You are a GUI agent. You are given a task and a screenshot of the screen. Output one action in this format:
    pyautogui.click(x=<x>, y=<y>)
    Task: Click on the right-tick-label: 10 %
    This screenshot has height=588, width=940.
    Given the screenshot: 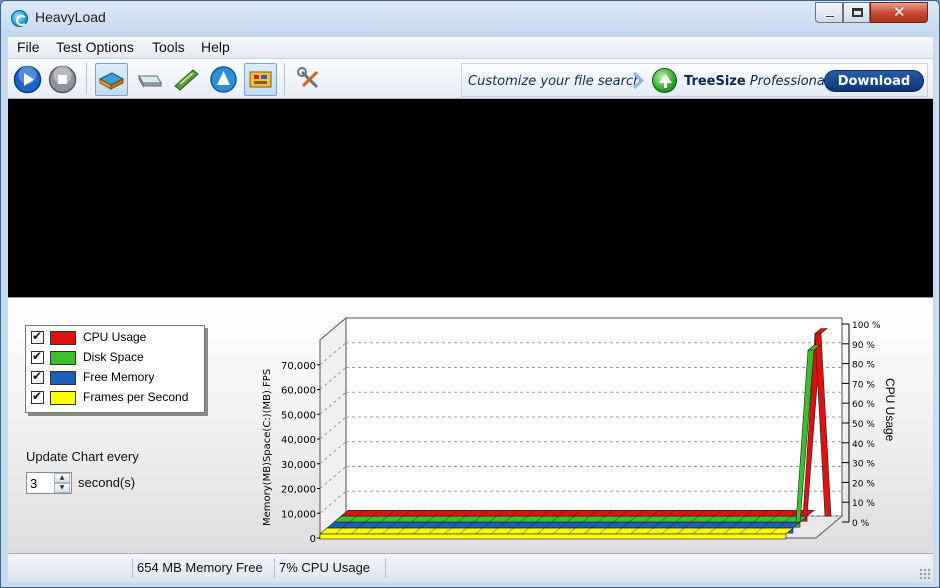 What is the action you would take?
    pyautogui.click(x=863, y=504)
    